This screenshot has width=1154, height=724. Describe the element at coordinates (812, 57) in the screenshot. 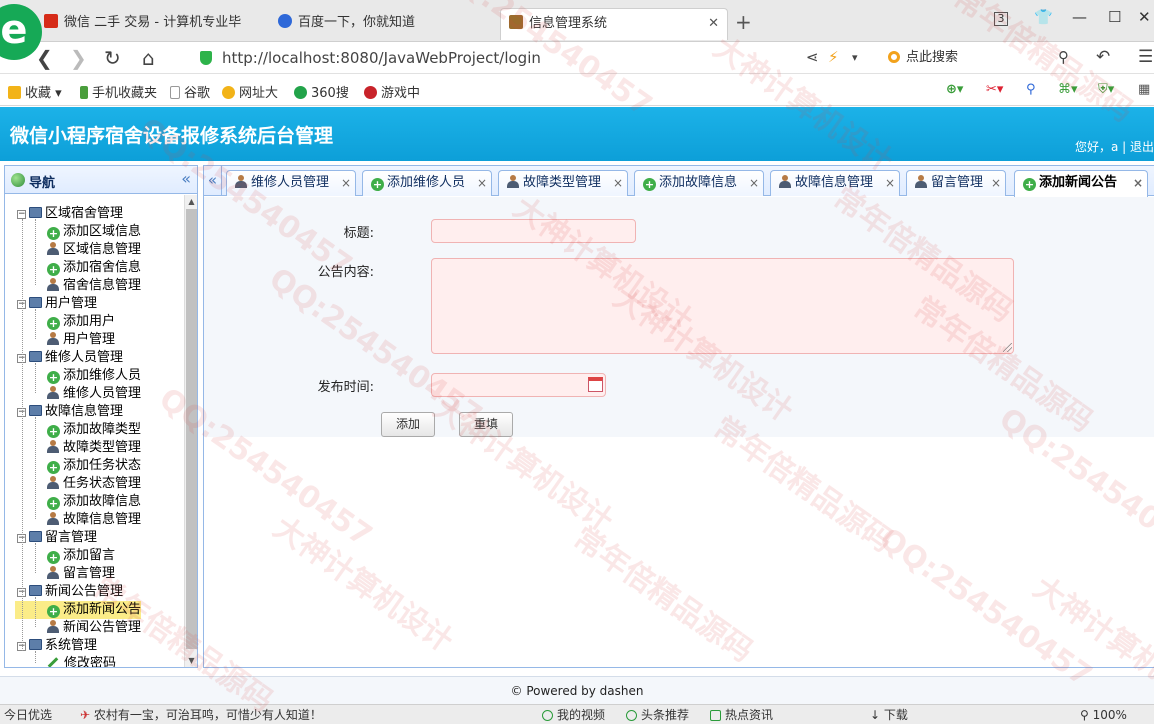

I see `share-icon: ⋖` at that location.